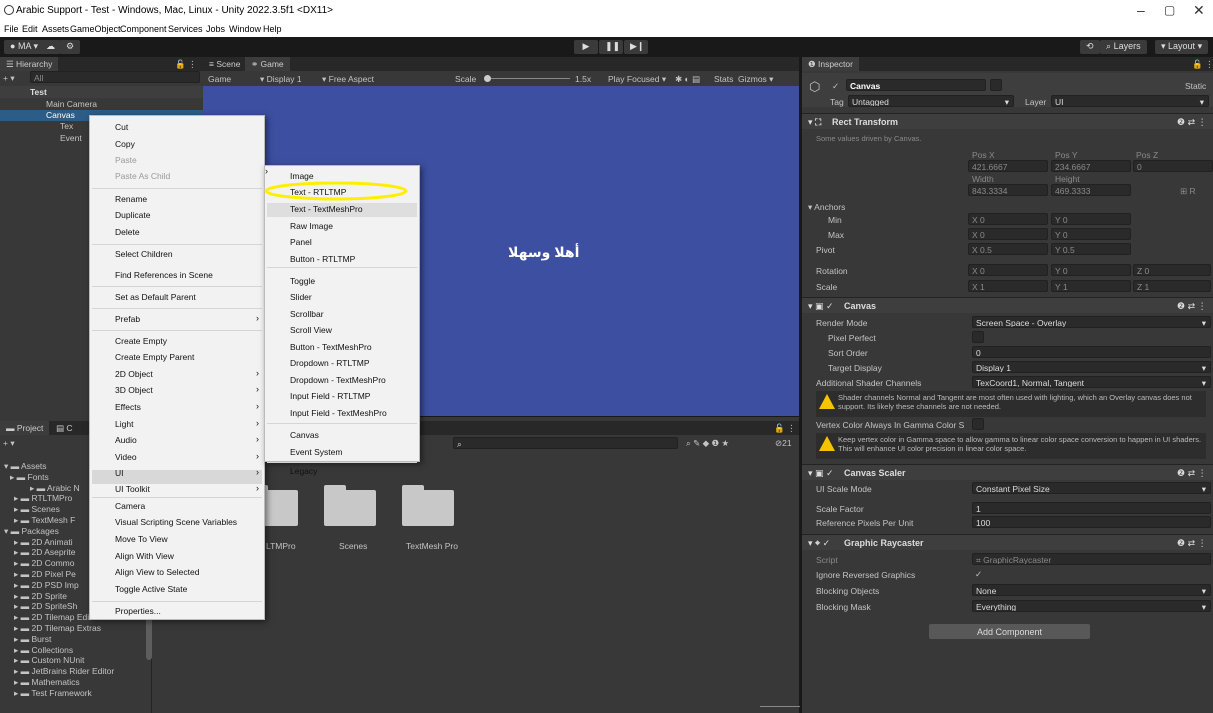  I want to click on menu-component: Component, so click(143, 29).